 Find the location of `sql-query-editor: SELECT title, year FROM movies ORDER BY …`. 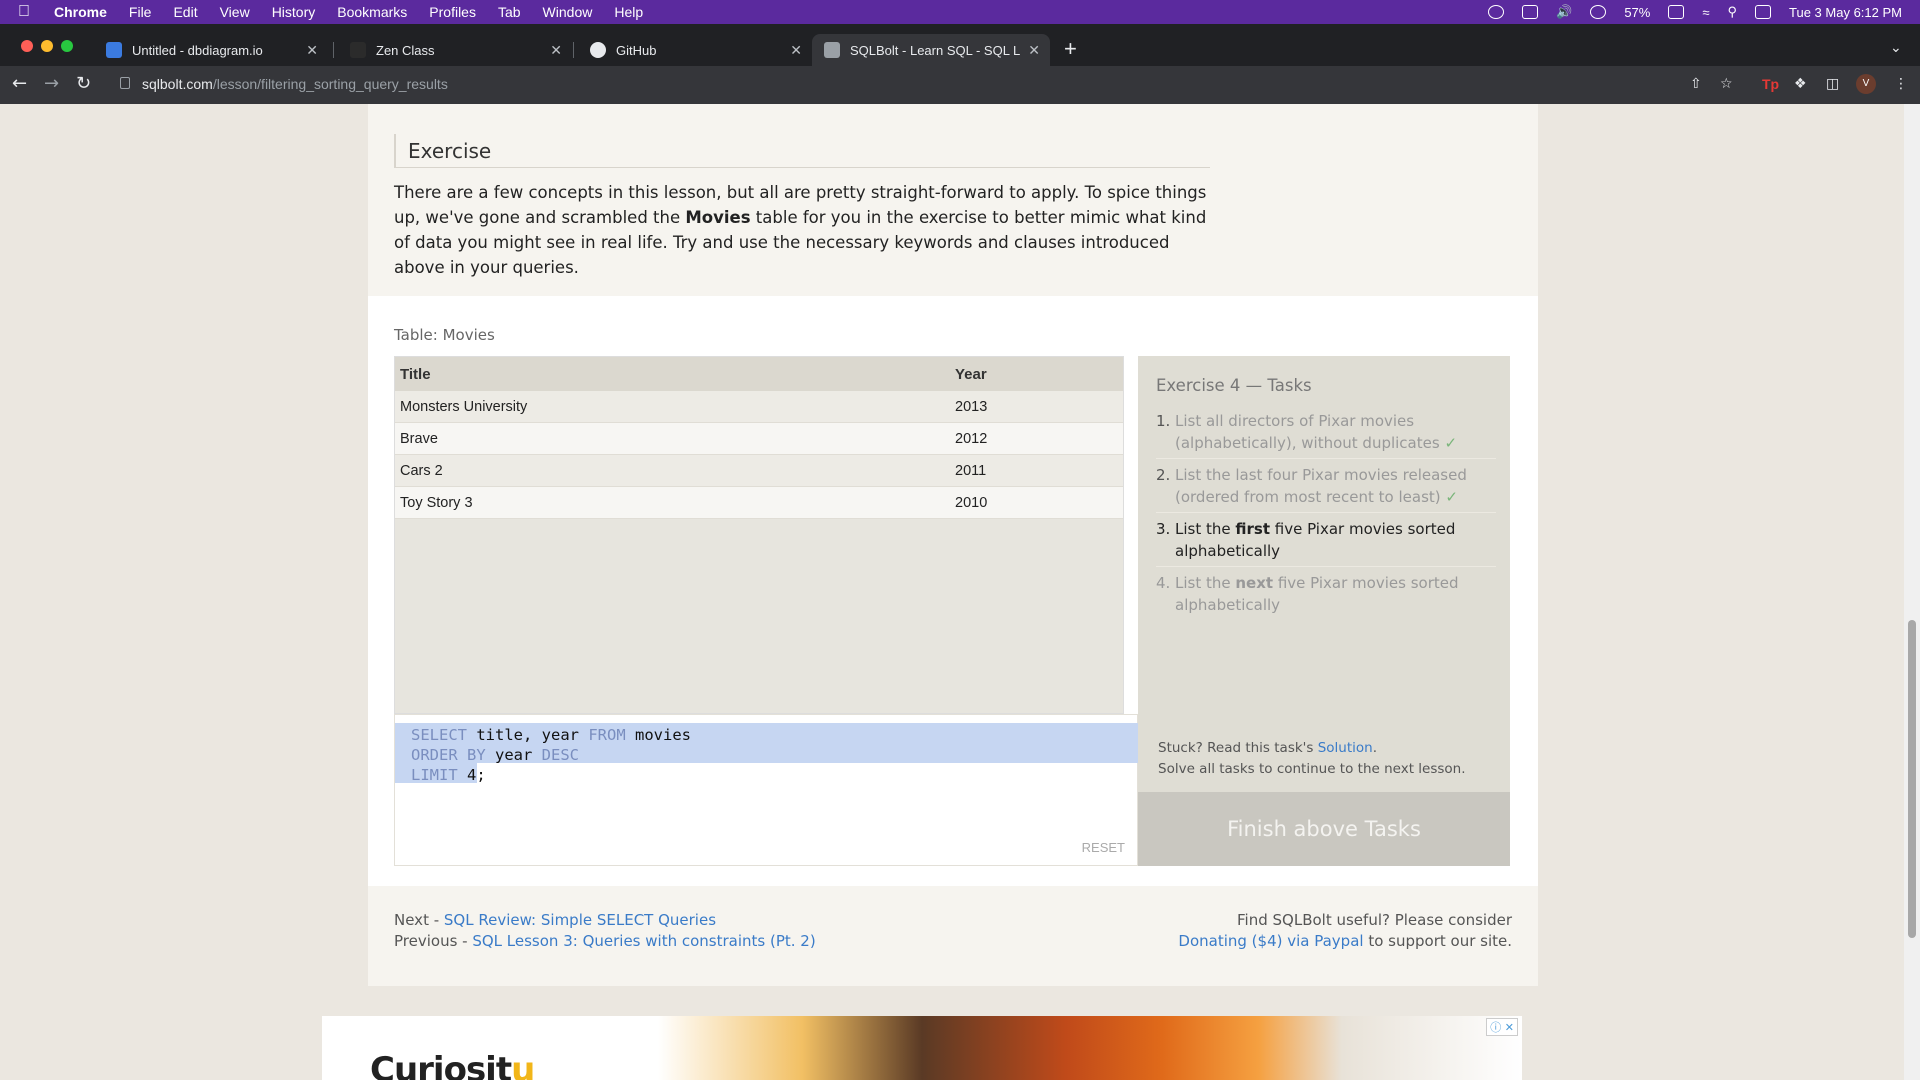

sql-query-editor: SELECT title, year FROM movies ORDER BY … is located at coordinates (766, 790).